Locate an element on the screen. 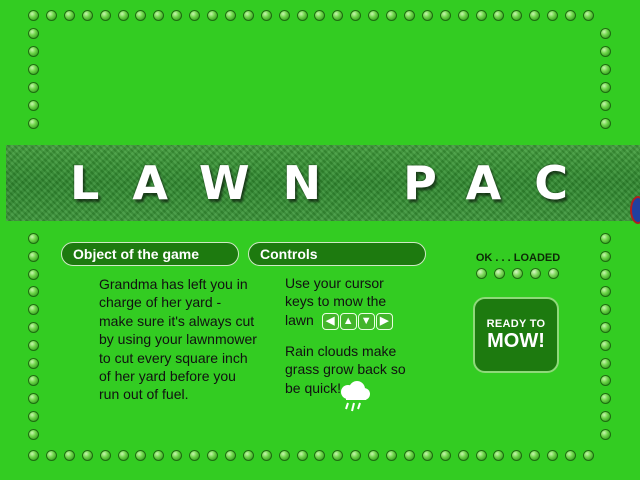 Image resolution: width=640 pixels, height=480 pixels. game-title: LAWN PAC is located at coordinates (335, 183).